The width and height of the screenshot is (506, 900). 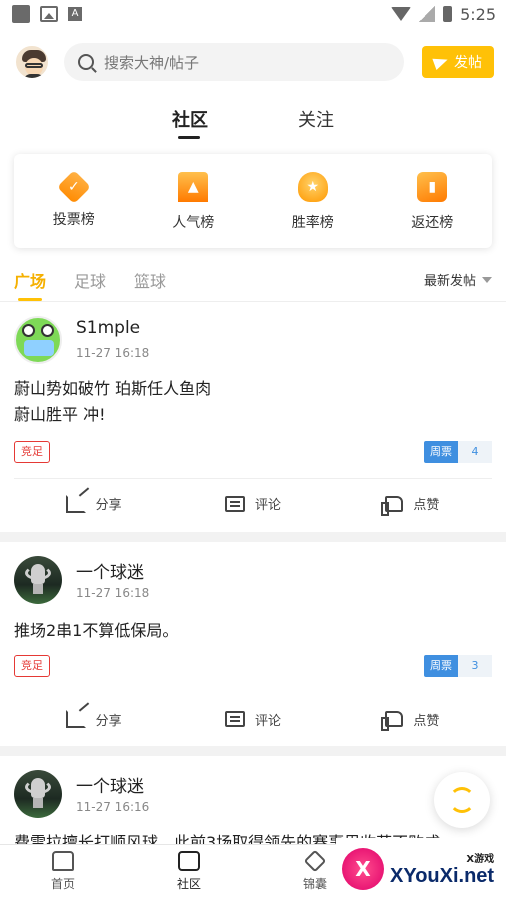 What do you see at coordinates (312, 223) in the screenshot?
I see `rank-label: 胜率榜` at bounding box center [312, 223].